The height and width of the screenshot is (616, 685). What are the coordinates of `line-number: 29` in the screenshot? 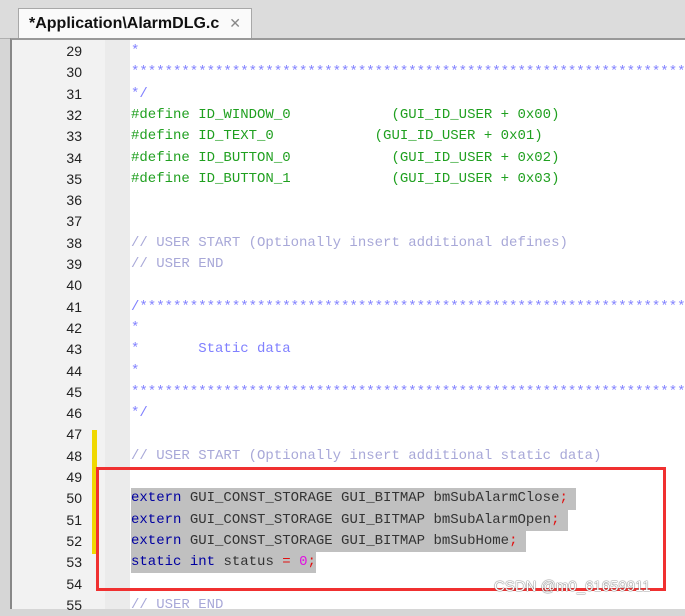 It's located at (74, 51).